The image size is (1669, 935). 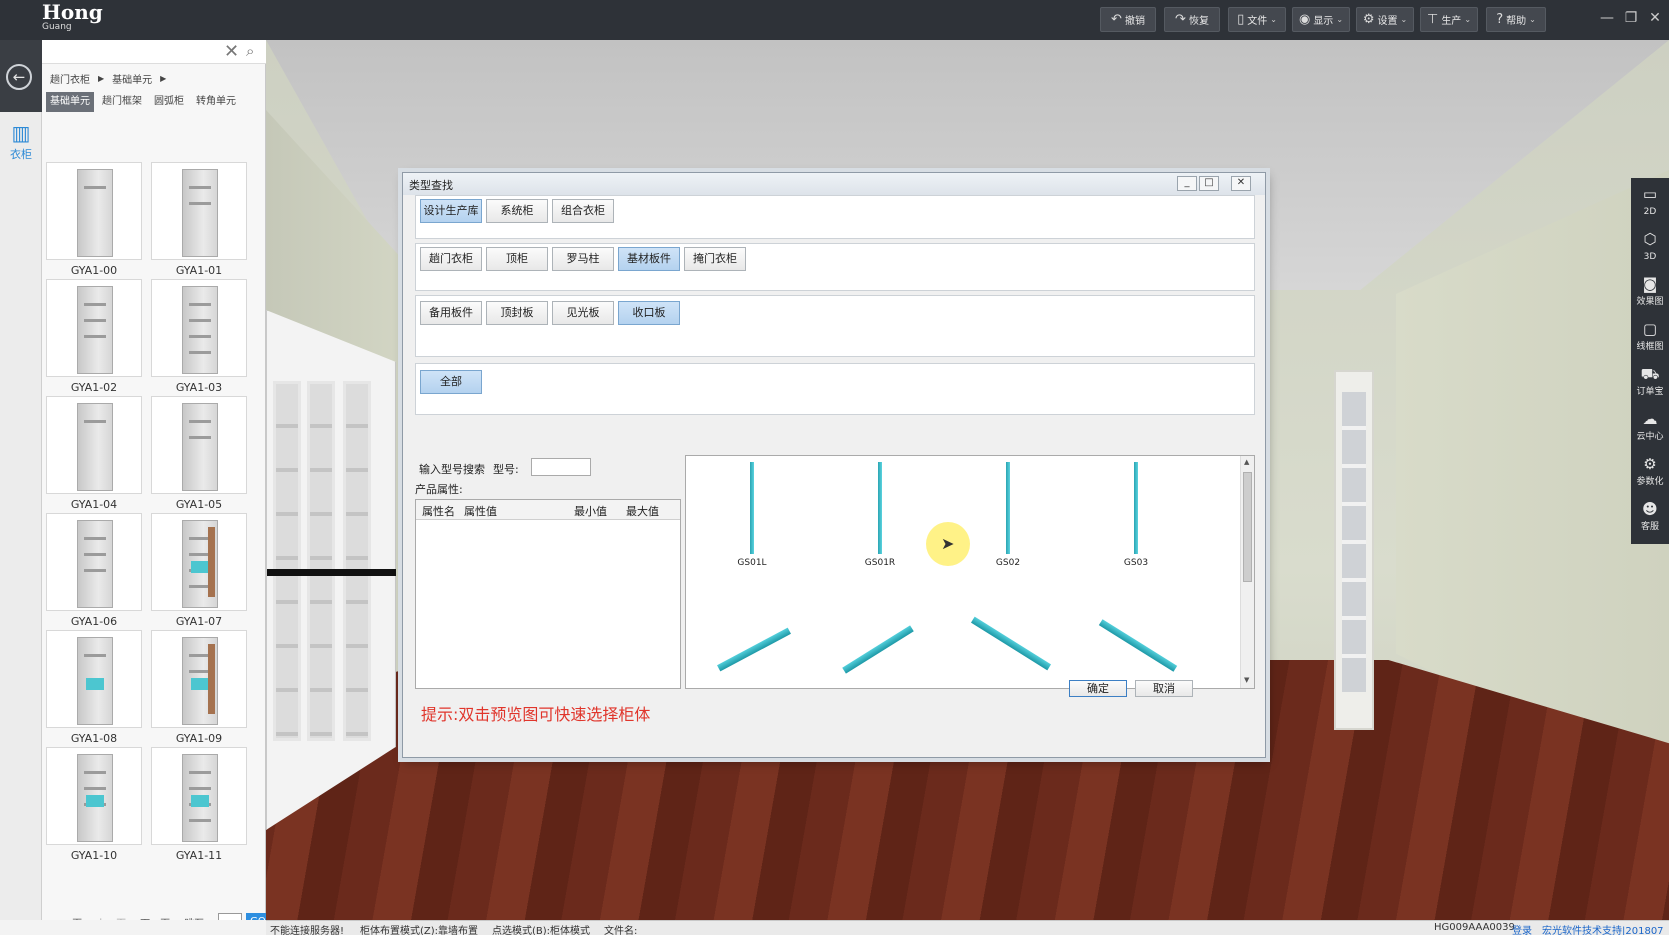 What do you see at coordinates (1136, 517) in the screenshot?
I see `preview-item: GS03` at bounding box center [1136, 517].